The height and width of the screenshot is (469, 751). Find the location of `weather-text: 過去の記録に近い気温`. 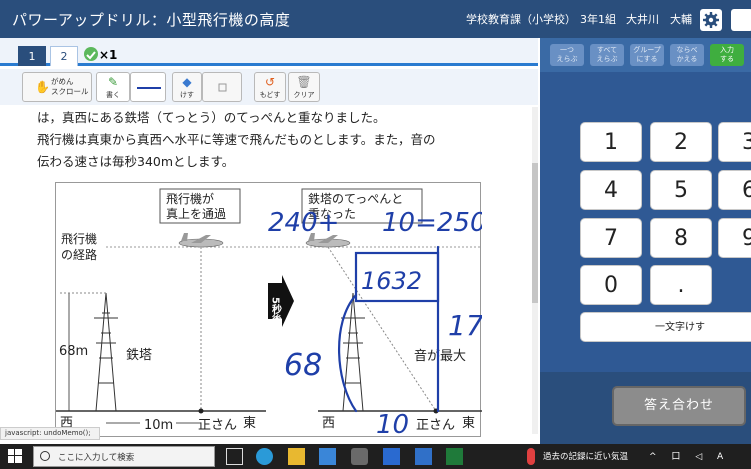

weather-text: 過去の記録に近い気温 is located at coordinates (585, 456).